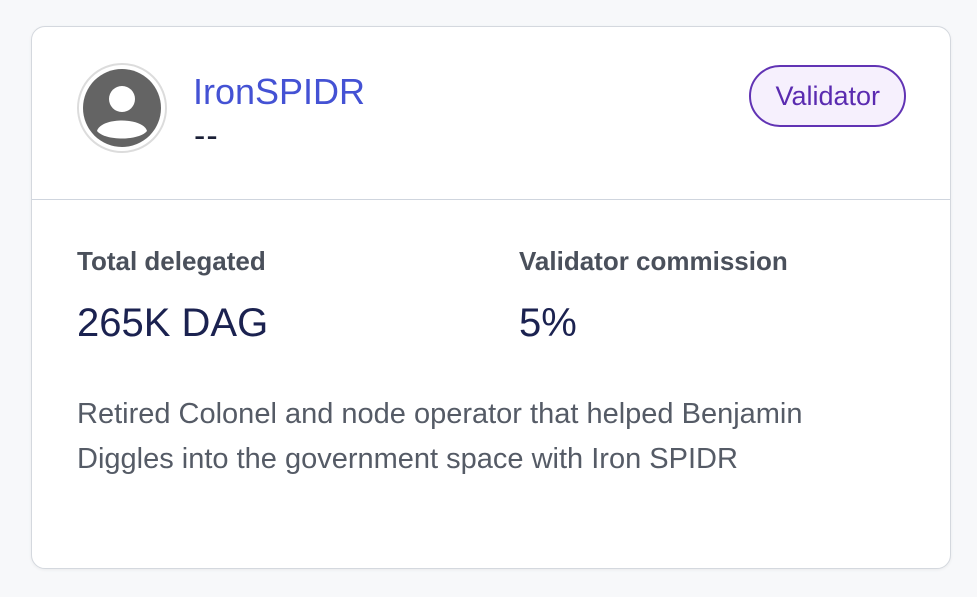 The width and height of the screenshot is (977, 597). I want to click on total-delegated-label: Total delegated, so click(171, 261).